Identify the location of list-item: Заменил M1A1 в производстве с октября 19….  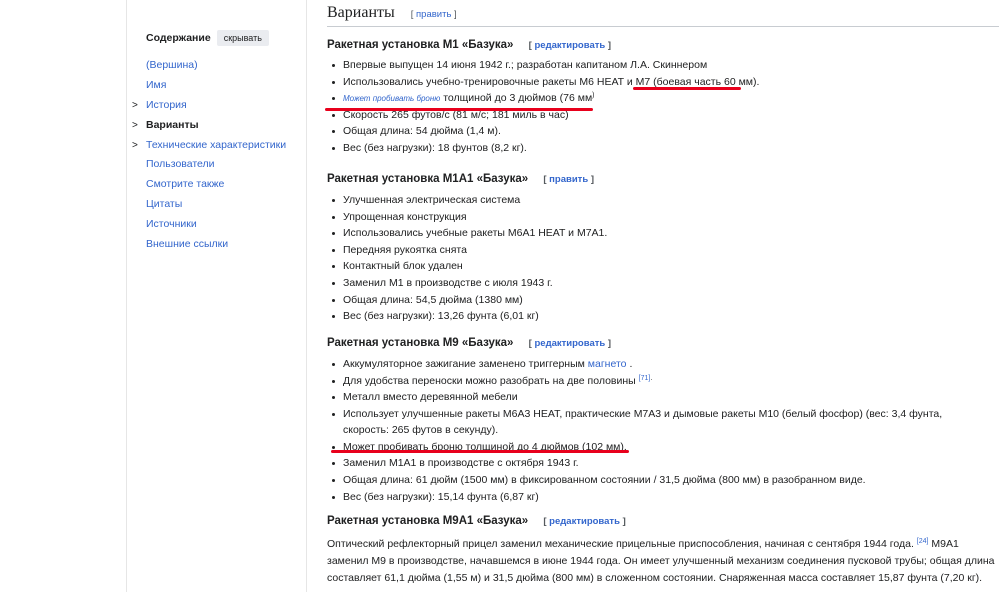
(657, 463).